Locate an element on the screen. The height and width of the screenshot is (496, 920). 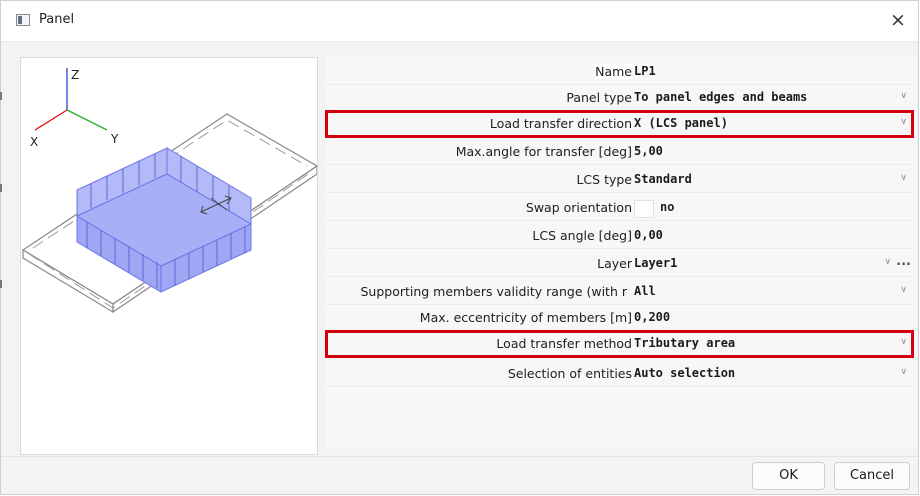
prop-row-swap-orientation: Swap orientation no is located at coordinates (619, 208).